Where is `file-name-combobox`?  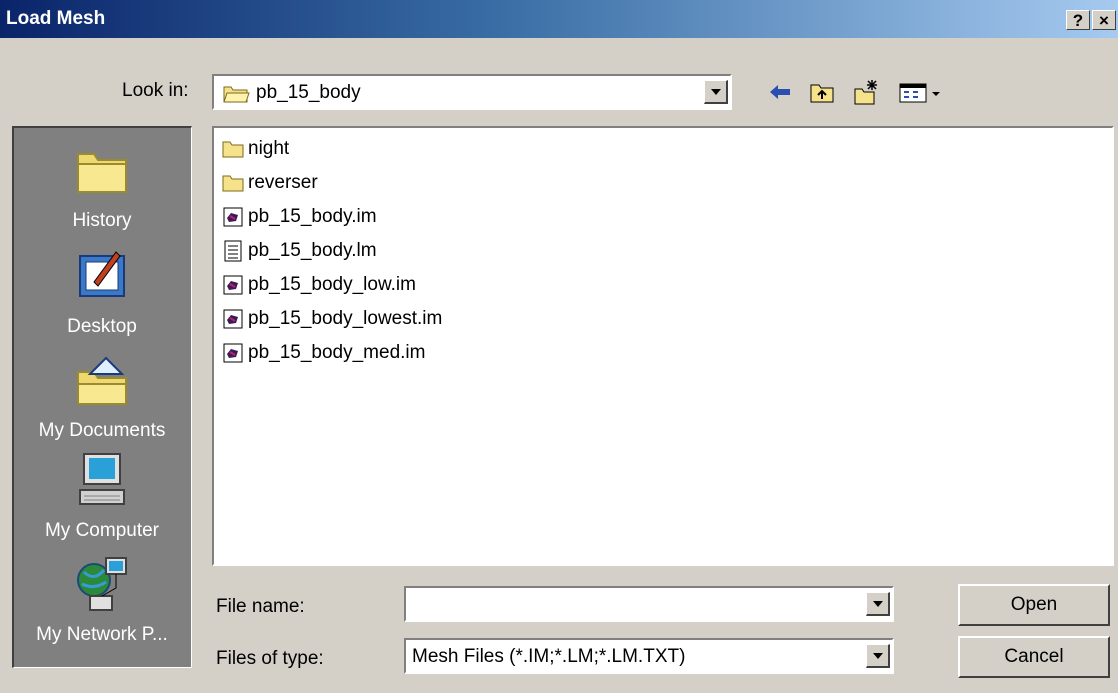 file-name-combobox is located at coordinates (649, 604).